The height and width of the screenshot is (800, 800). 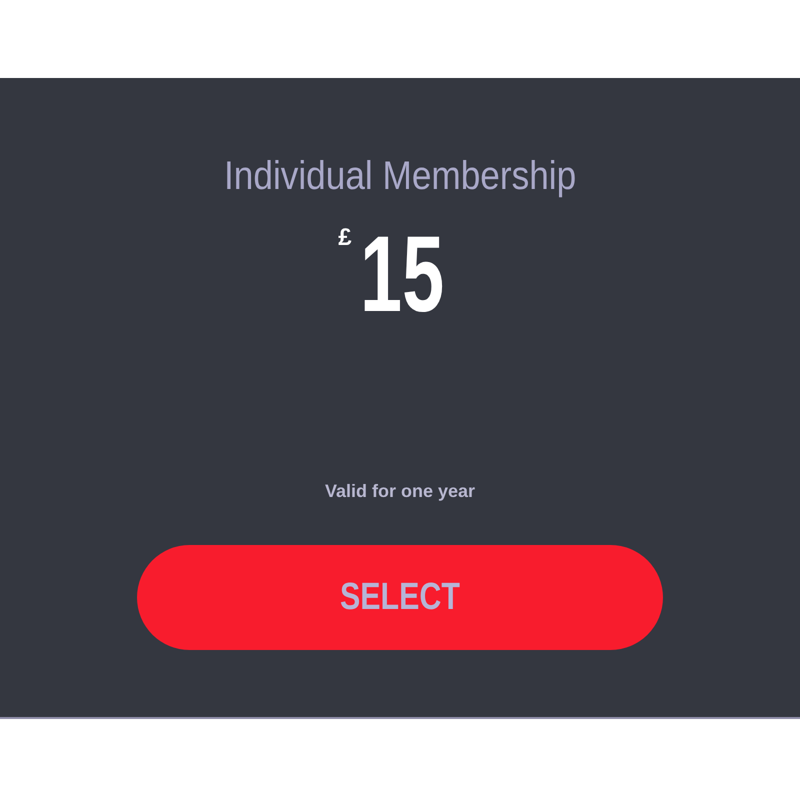 I want to click on currency-symbol: £, so click(x=345, y=238).